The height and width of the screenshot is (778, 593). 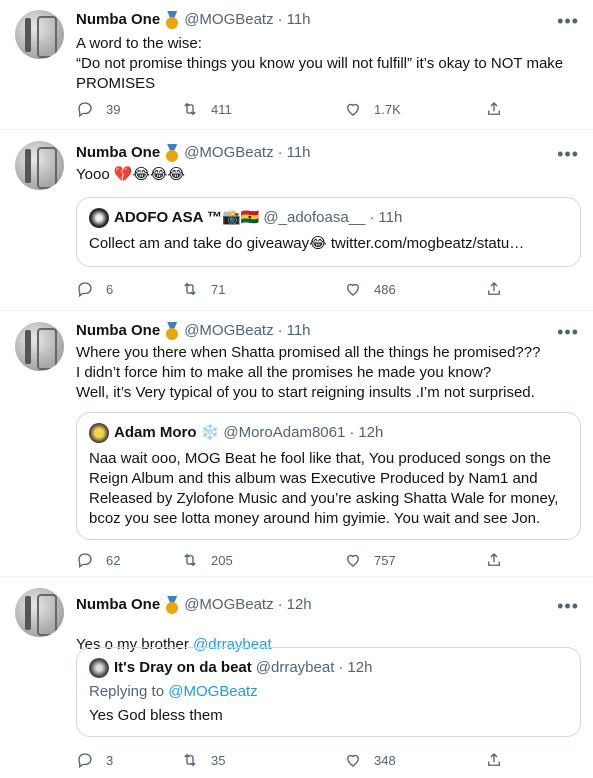 I want to click on replying-to-link: @MOGBeatz, so click(x=212, y=691).